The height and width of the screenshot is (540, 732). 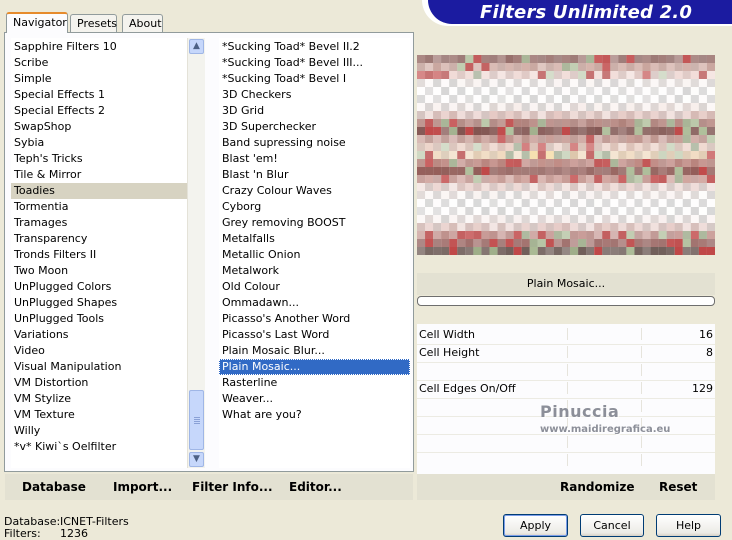 What do you see at coordinates (99, 271) in the screenshot?
I see `list-item: Two Moon` at bounding box center [99, 271].